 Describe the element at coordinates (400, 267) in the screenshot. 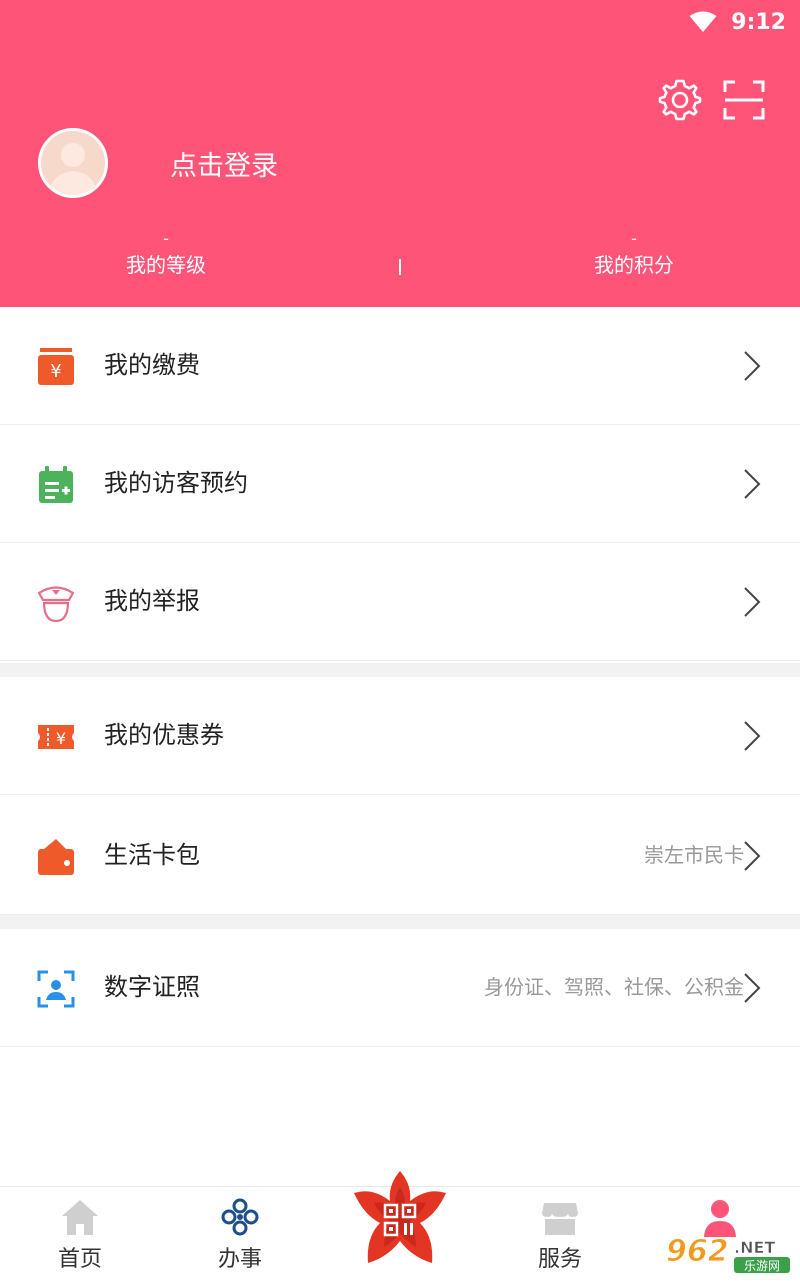

I see `stat-divider` at that location.